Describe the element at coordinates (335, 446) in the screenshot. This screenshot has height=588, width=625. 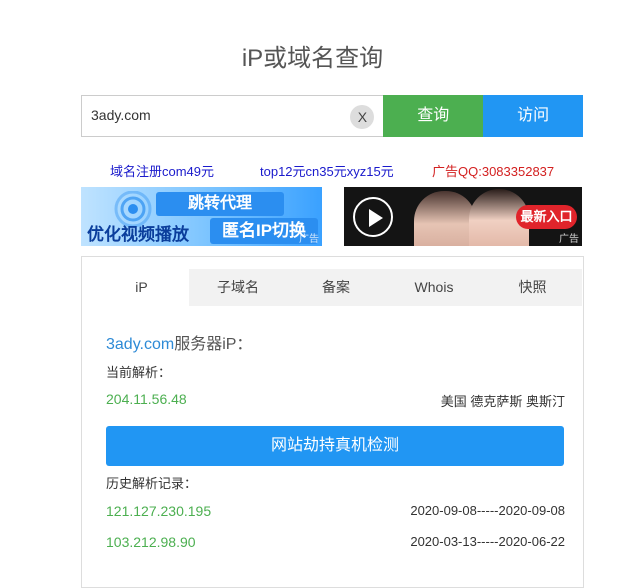
I see `hijack-detect-button: 网站劫持真机检测` at that location.